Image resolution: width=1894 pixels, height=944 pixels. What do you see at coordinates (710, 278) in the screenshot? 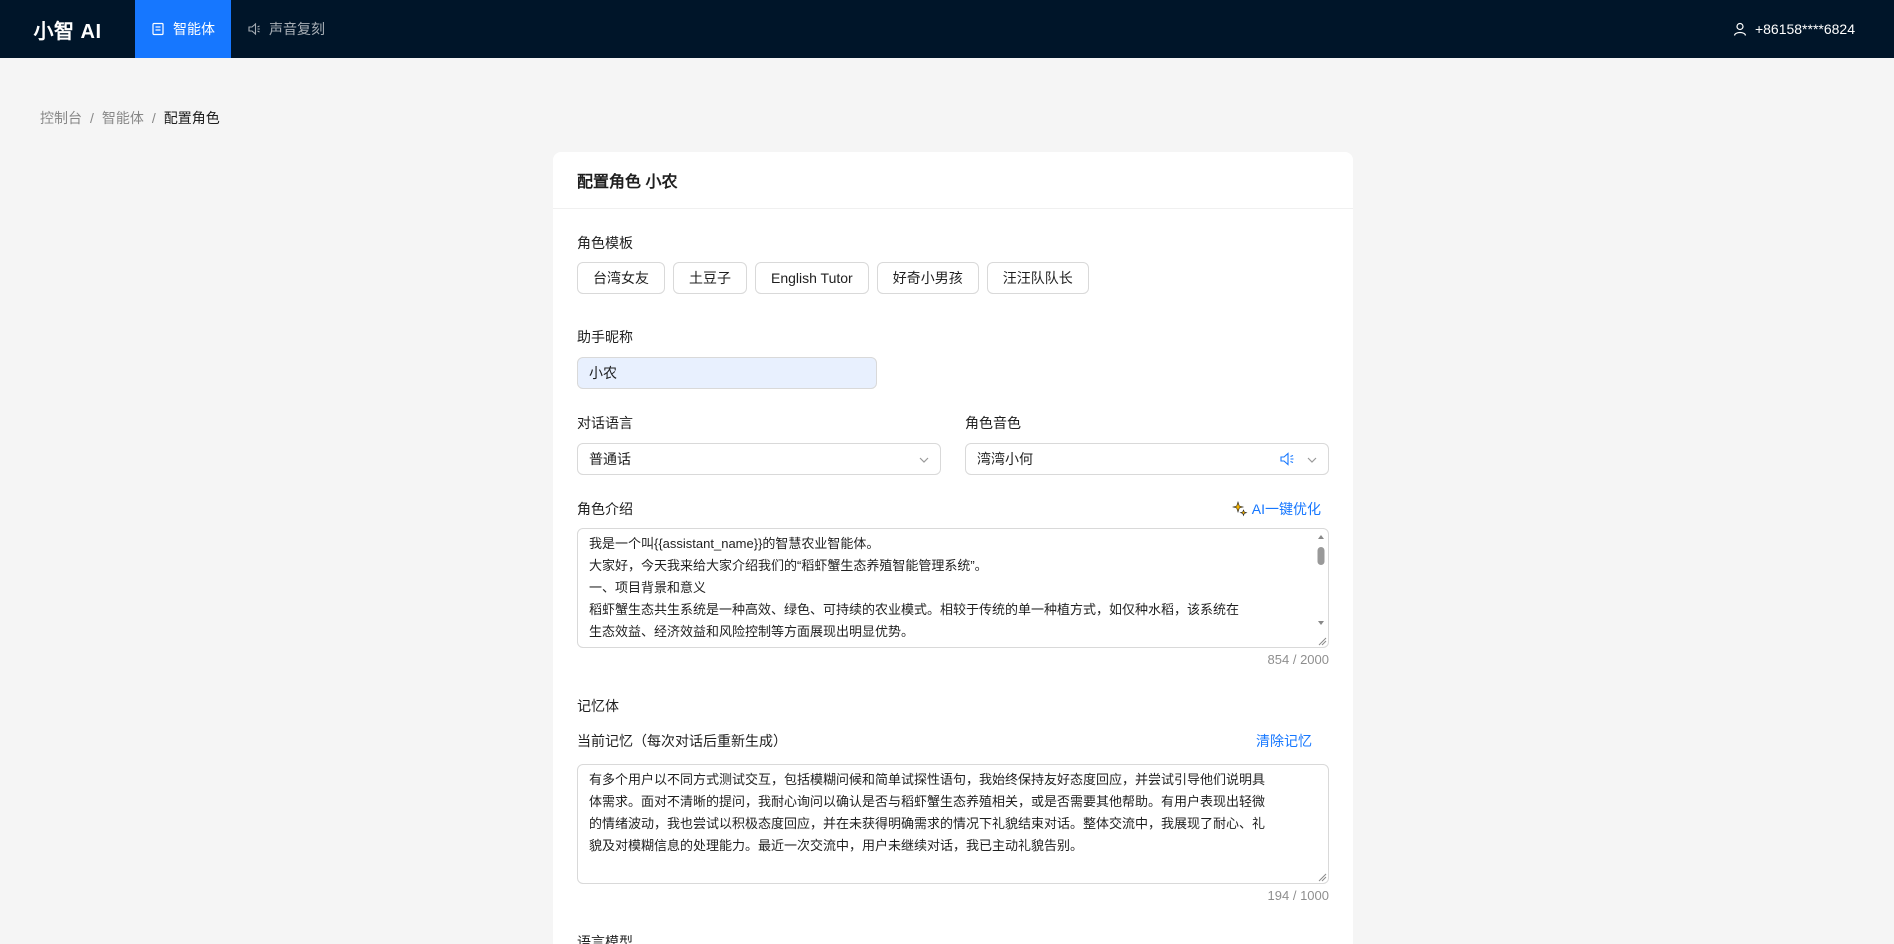
I see `template-button: 土豆子` at bounding box center [710, 278].